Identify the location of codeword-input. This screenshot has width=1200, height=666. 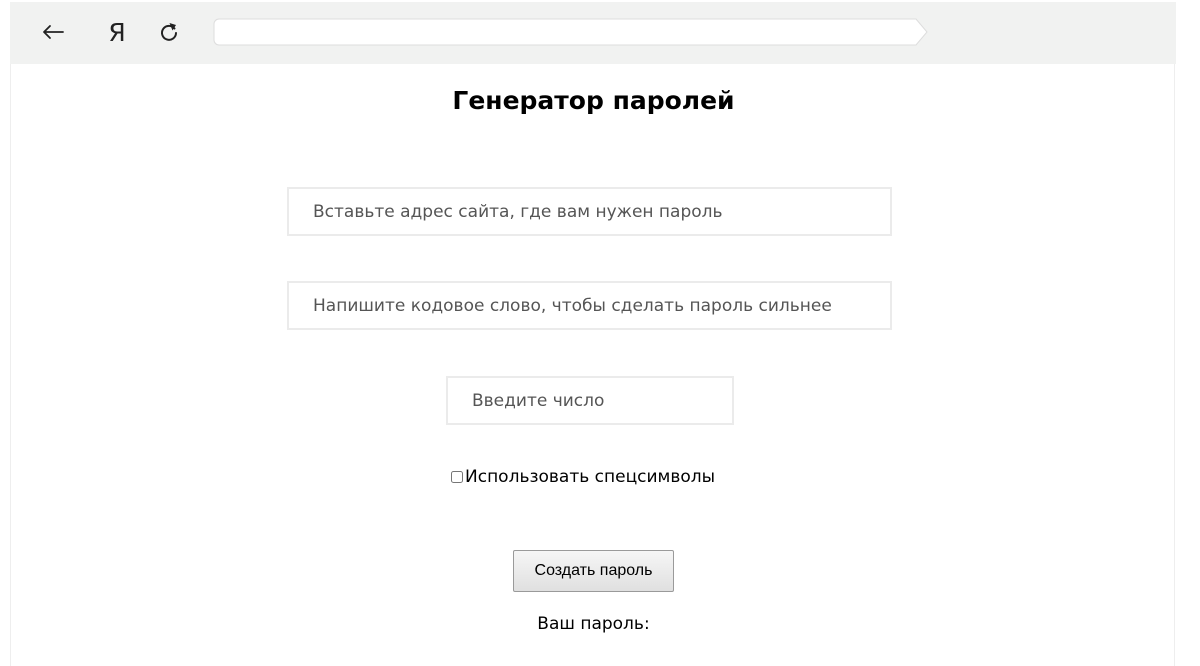
(589, 305).